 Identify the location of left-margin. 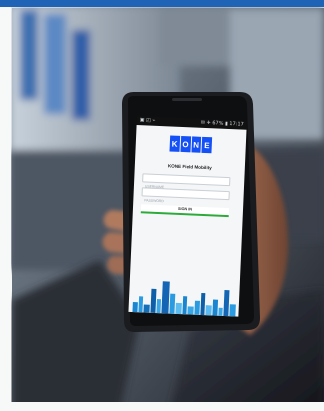
(5, 209).